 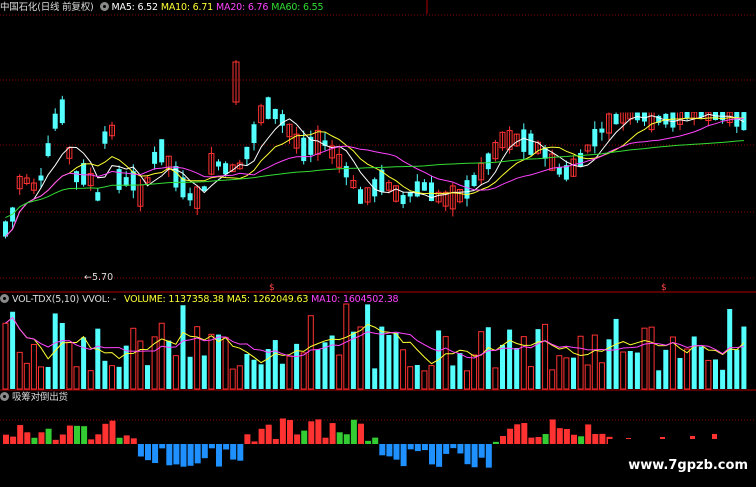 What do you see at coordinates (242, 7) in the screenshot?
I see `ma20-label: MA20: 6.76` at bounding box center [242, 7].